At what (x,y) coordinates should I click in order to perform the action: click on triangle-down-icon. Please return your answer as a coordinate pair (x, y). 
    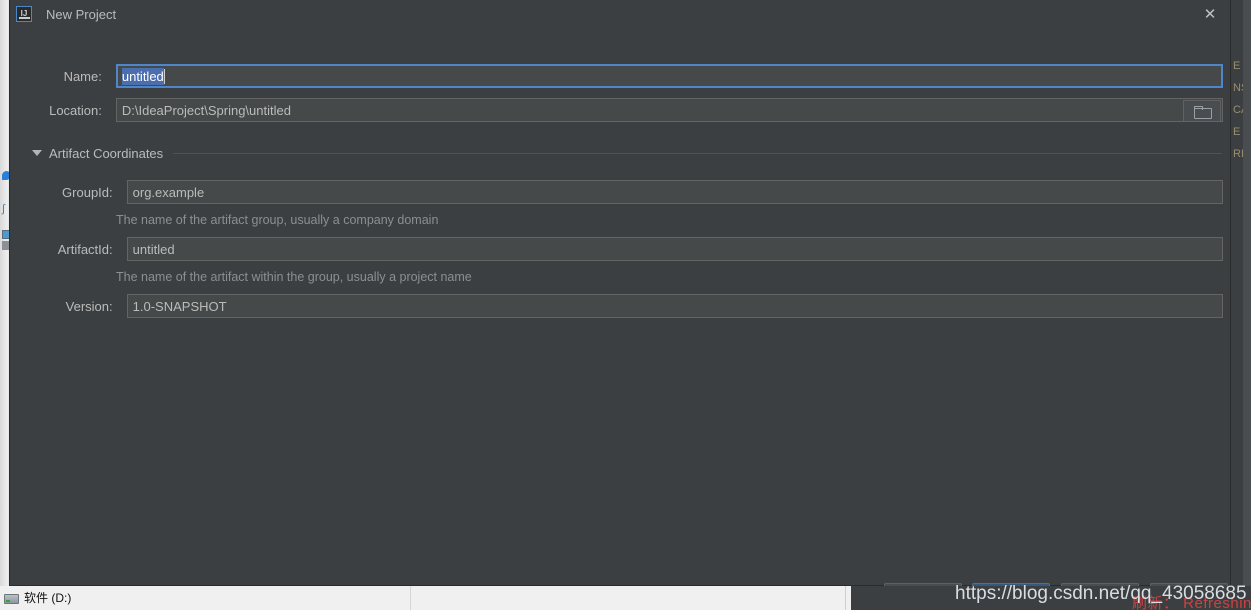
    Looking at the image, I should click on (37, 153).